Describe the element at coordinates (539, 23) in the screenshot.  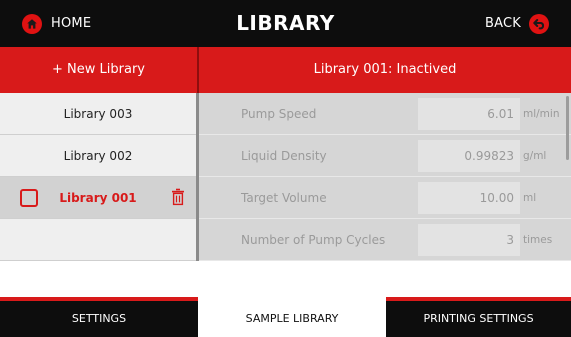
I see `back-arrow-icon` at that location.